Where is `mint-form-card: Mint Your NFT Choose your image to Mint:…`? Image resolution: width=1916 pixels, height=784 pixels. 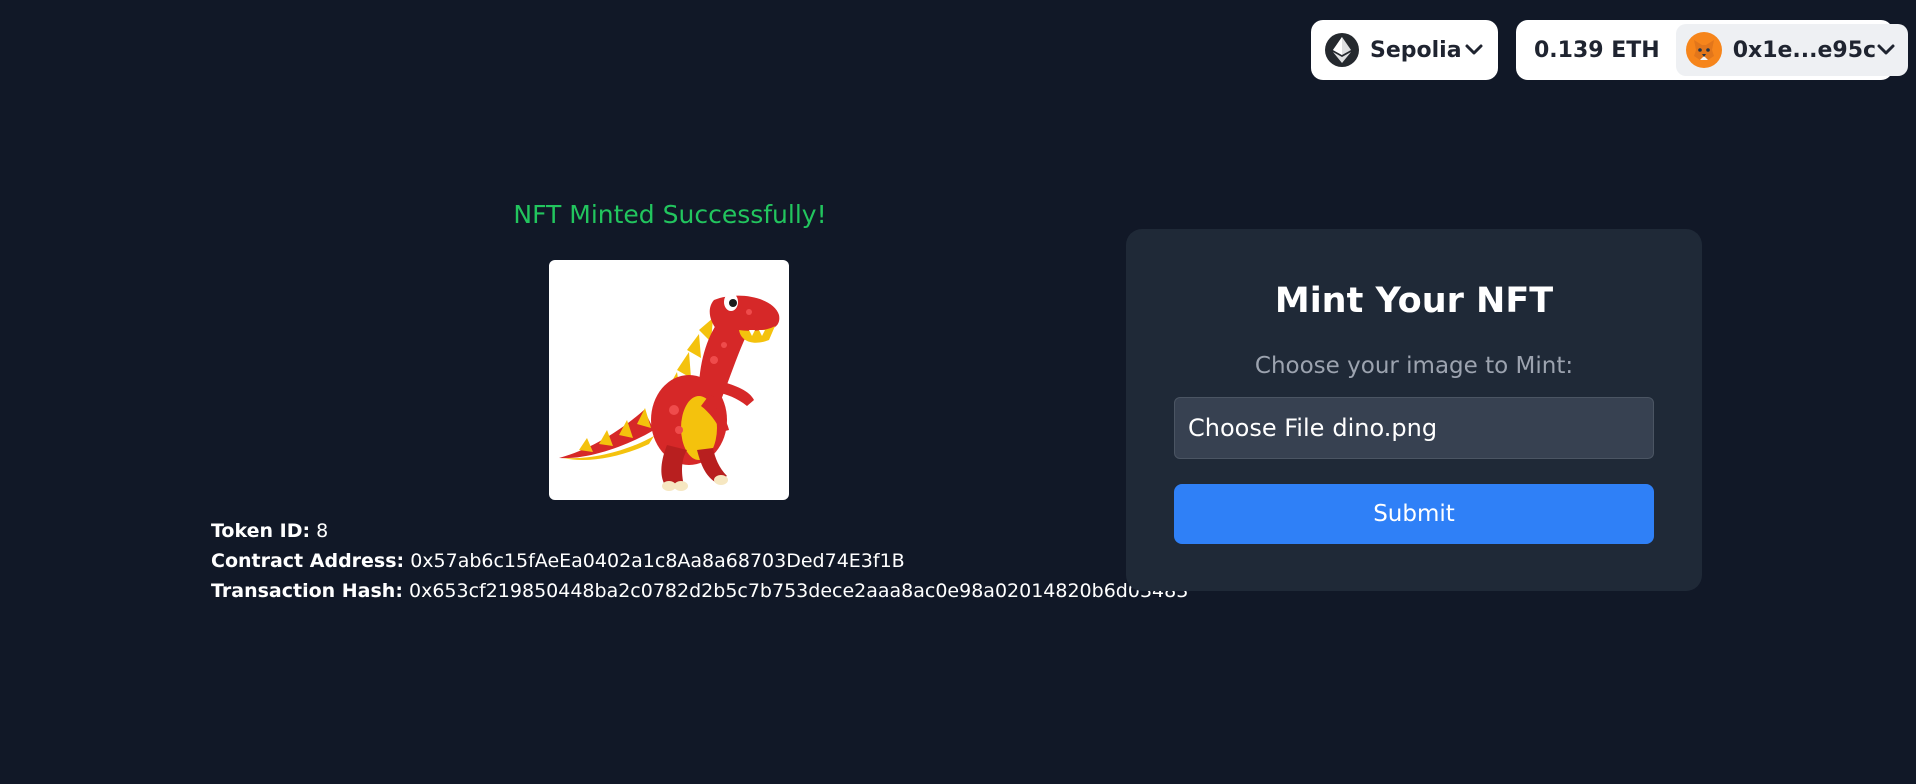 mint-form-card: Mint Your NFT Choose your image to Mint:… is located at coordinates (1414, 410).